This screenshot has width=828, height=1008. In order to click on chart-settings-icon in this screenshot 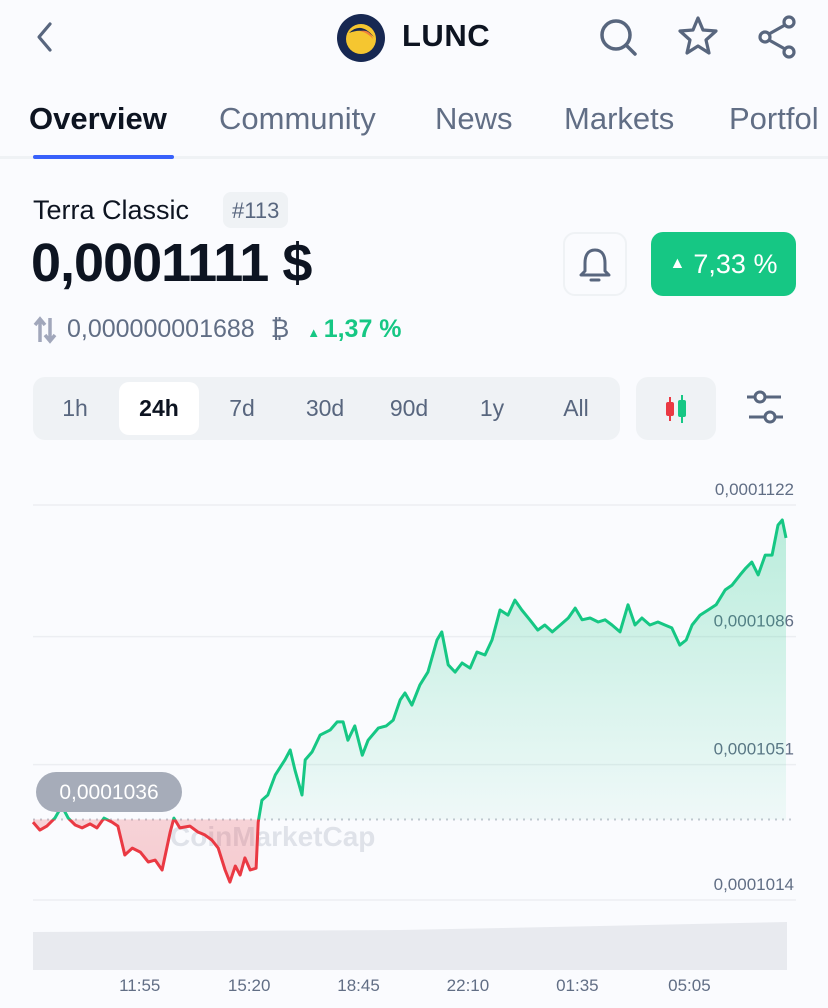, I will do `click(765, 408)`.